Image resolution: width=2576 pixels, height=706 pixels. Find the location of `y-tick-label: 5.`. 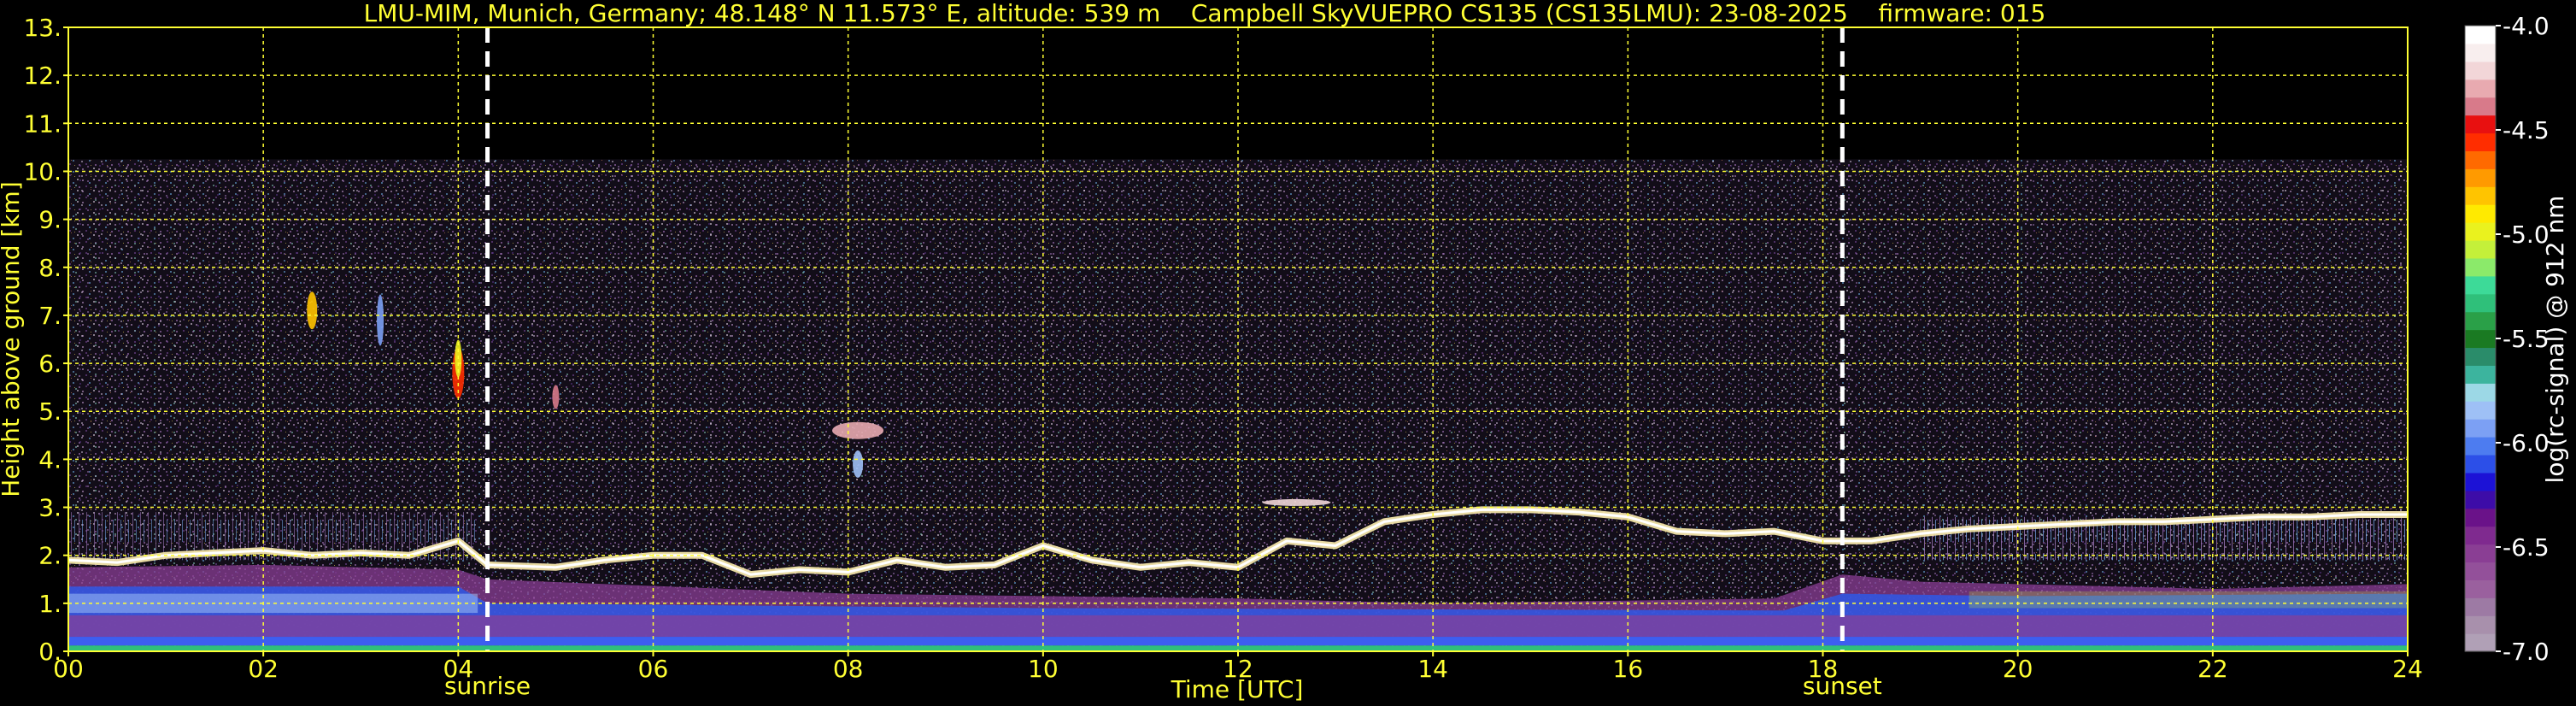

y-tick-label: 5. is located at coordinates (50, 411).